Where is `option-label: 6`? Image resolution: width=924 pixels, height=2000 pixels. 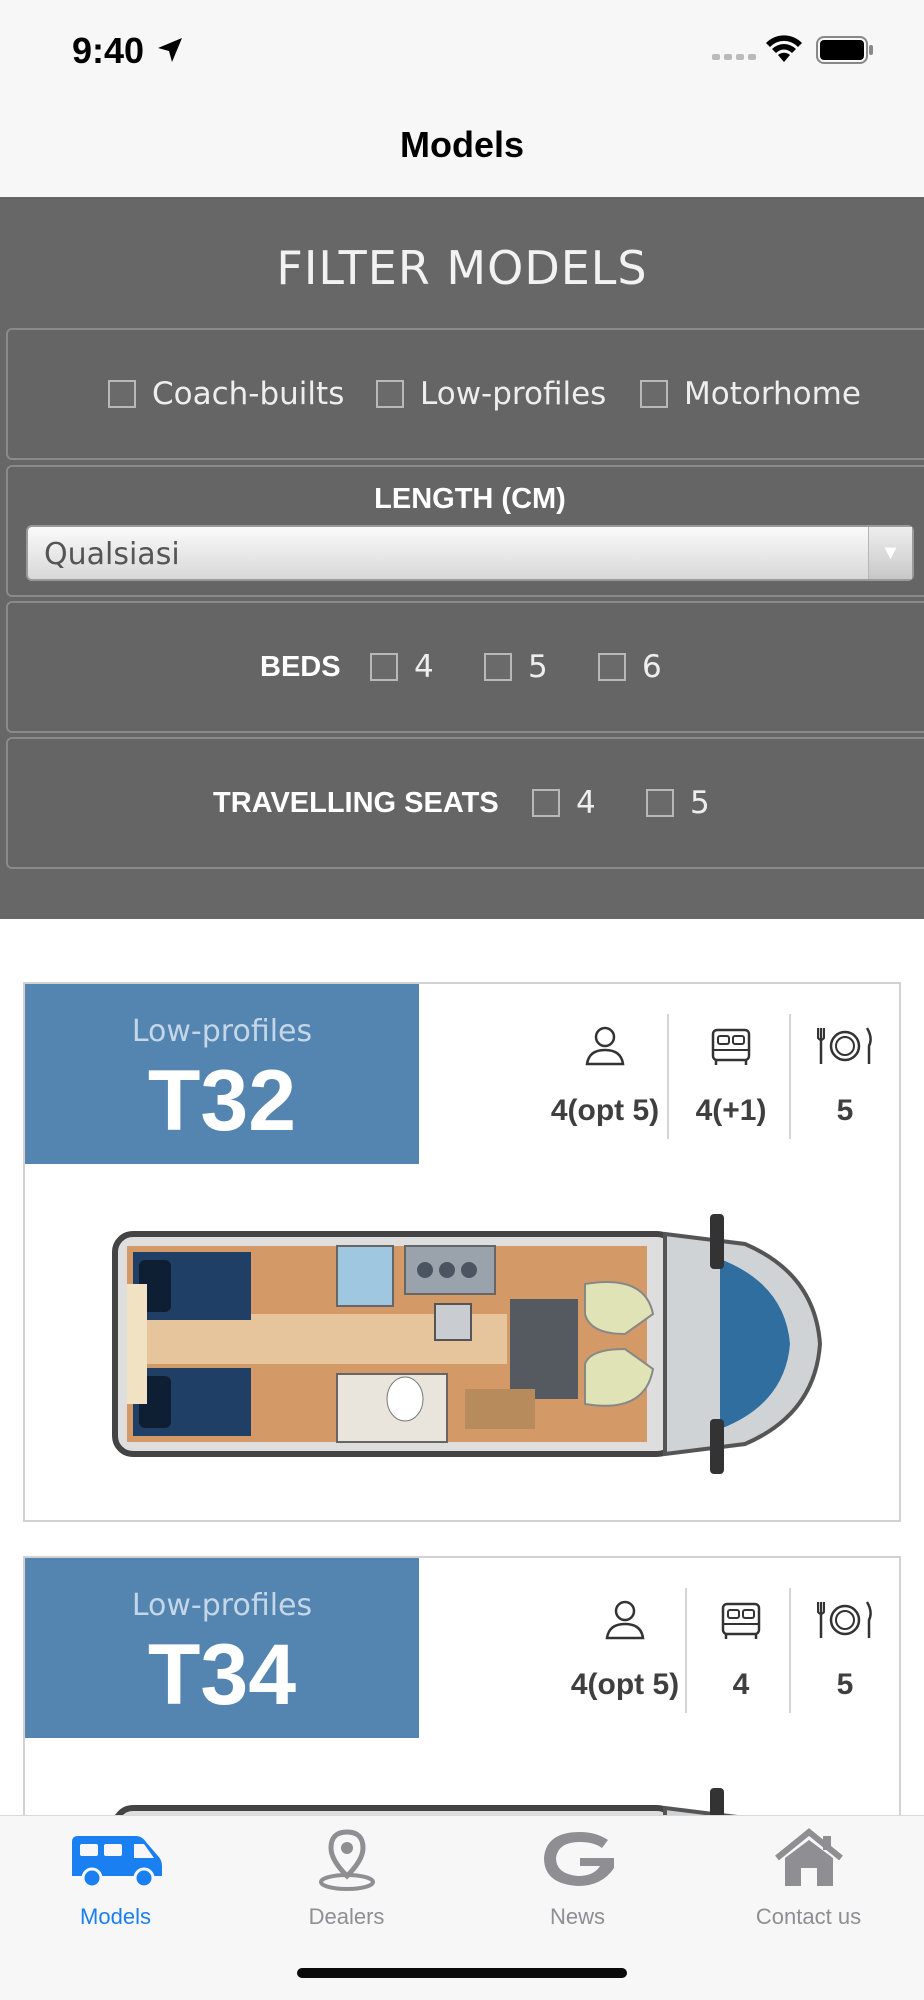
option-label: 6 is located at coordinates (652, 667).